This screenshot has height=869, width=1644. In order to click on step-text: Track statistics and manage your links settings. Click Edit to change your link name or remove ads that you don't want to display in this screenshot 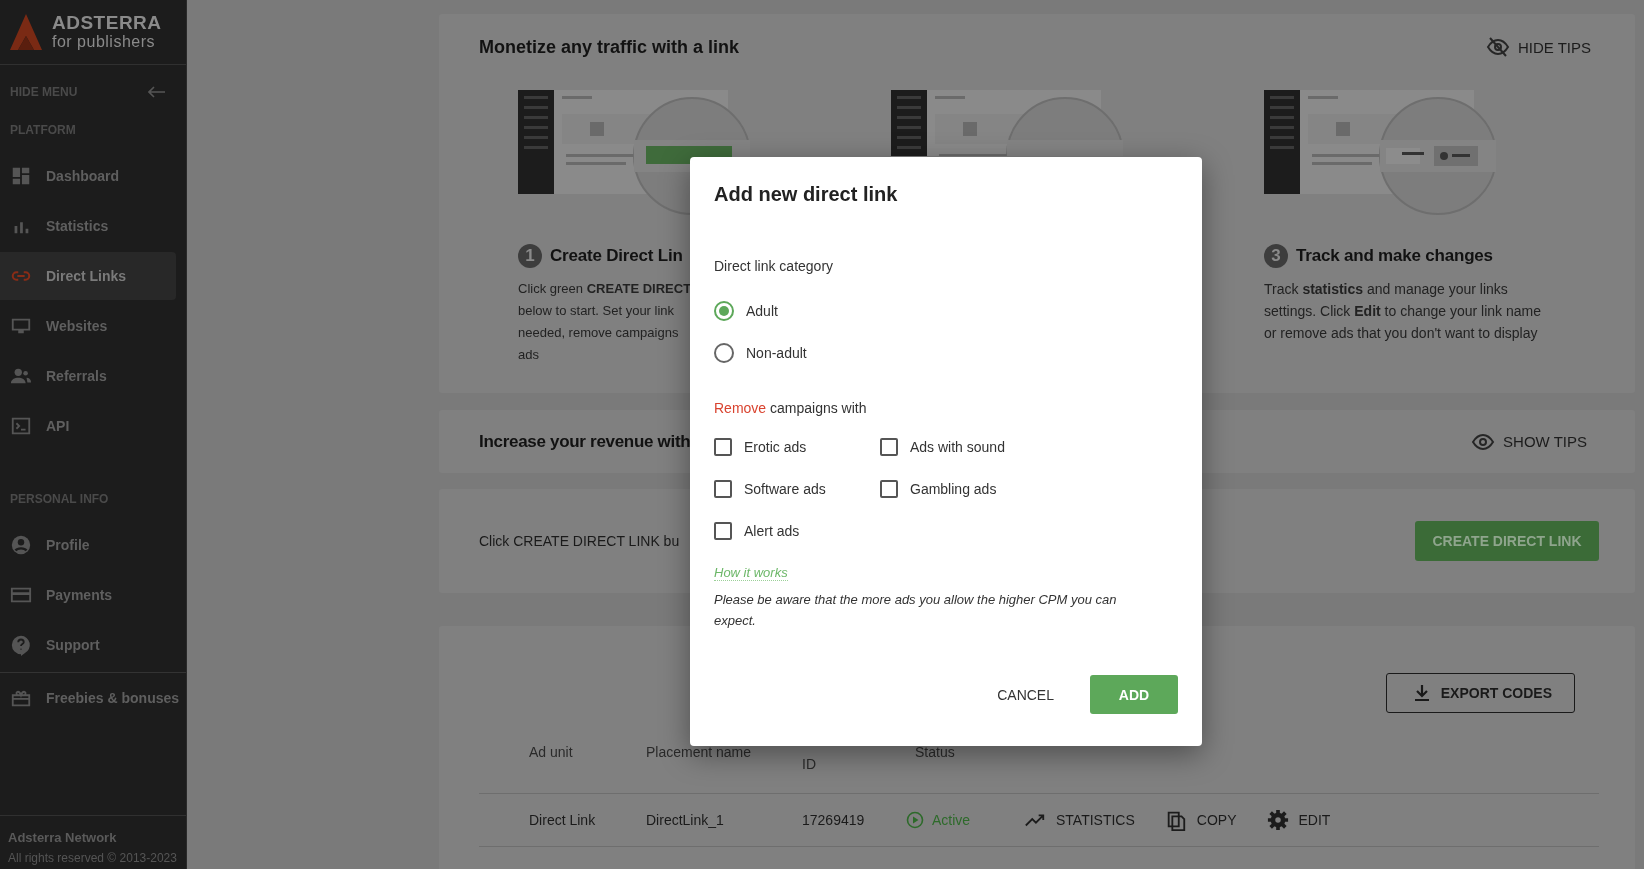, I will do `click(1403, 311)`.